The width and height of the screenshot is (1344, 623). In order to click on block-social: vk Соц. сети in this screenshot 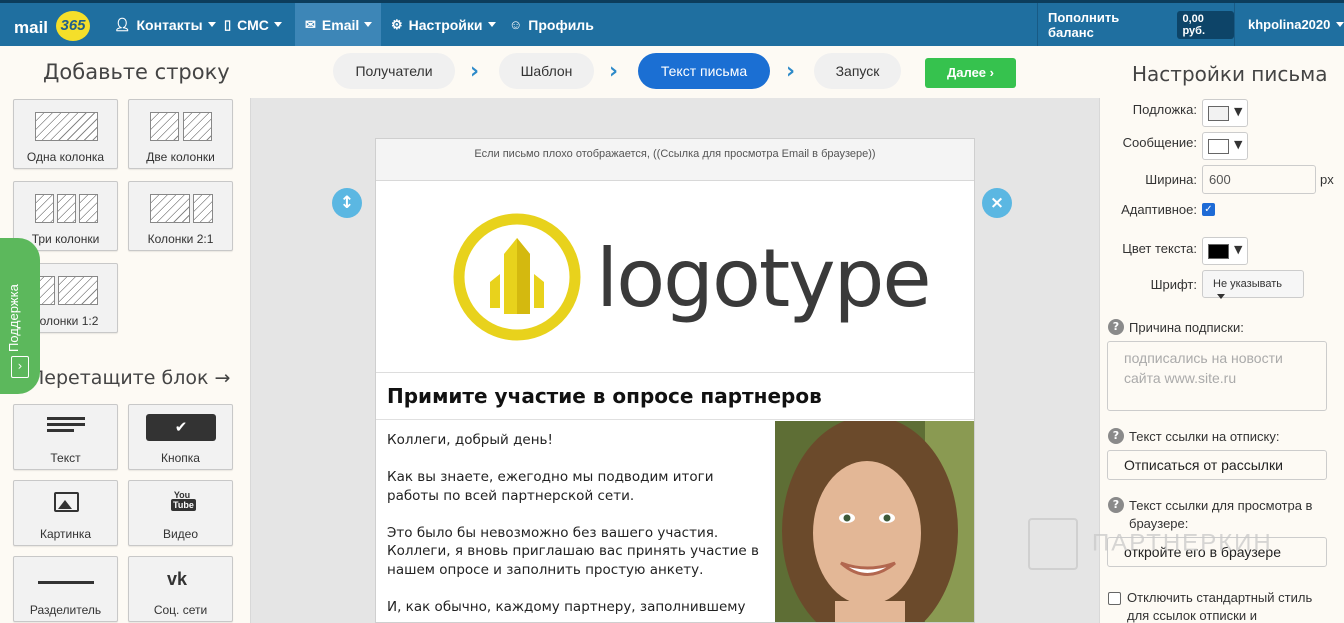, I will do `click(180, 589)`.